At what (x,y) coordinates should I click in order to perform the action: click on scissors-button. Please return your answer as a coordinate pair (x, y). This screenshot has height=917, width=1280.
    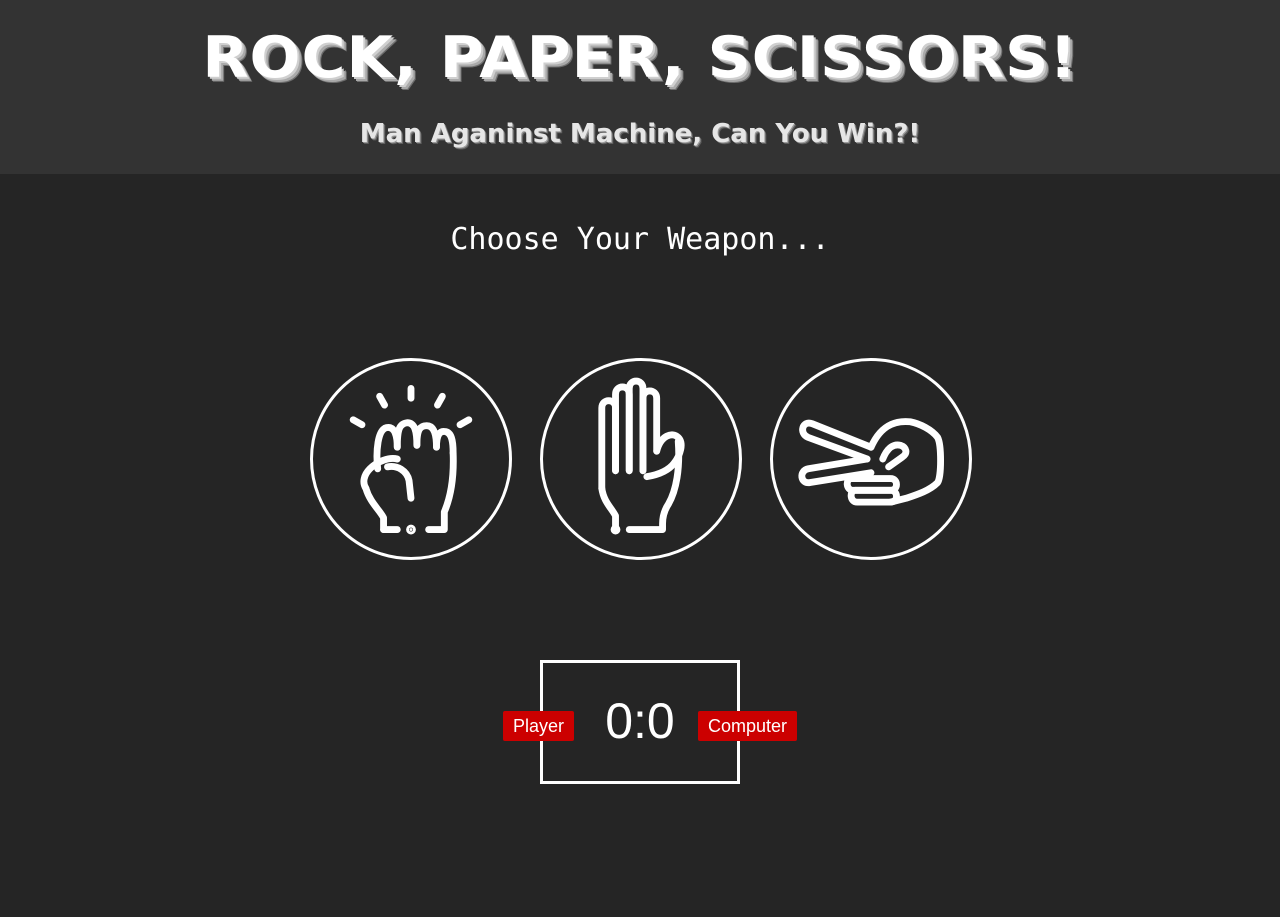
    Looking at the image, I should click on (871, 459).